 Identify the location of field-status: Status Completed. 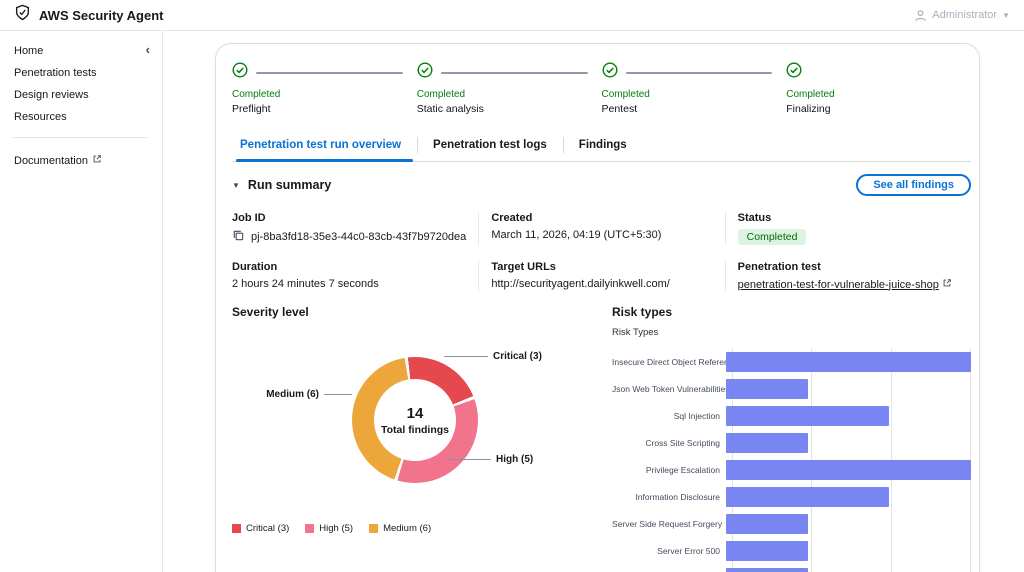
(847, 228).